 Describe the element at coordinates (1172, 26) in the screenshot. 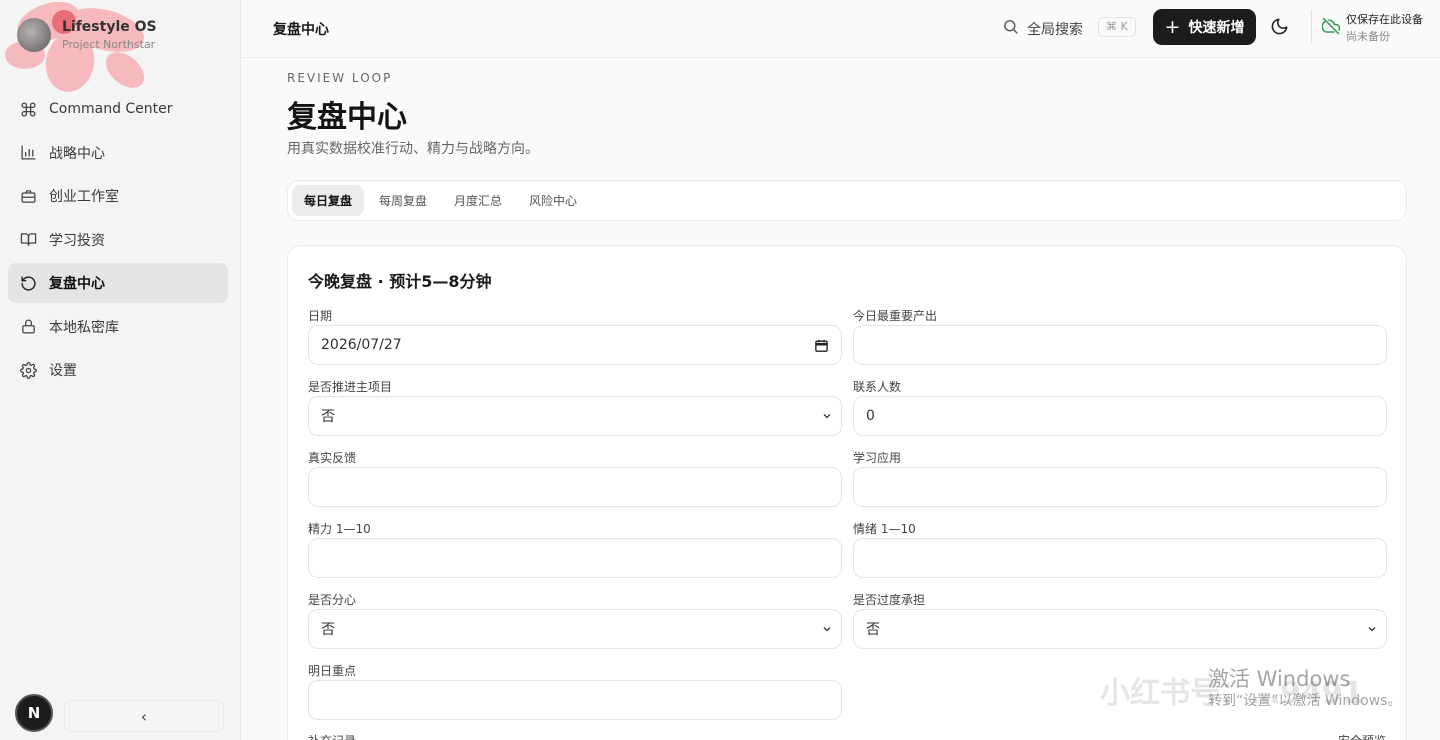

I see `plus-icon: +` at that location.